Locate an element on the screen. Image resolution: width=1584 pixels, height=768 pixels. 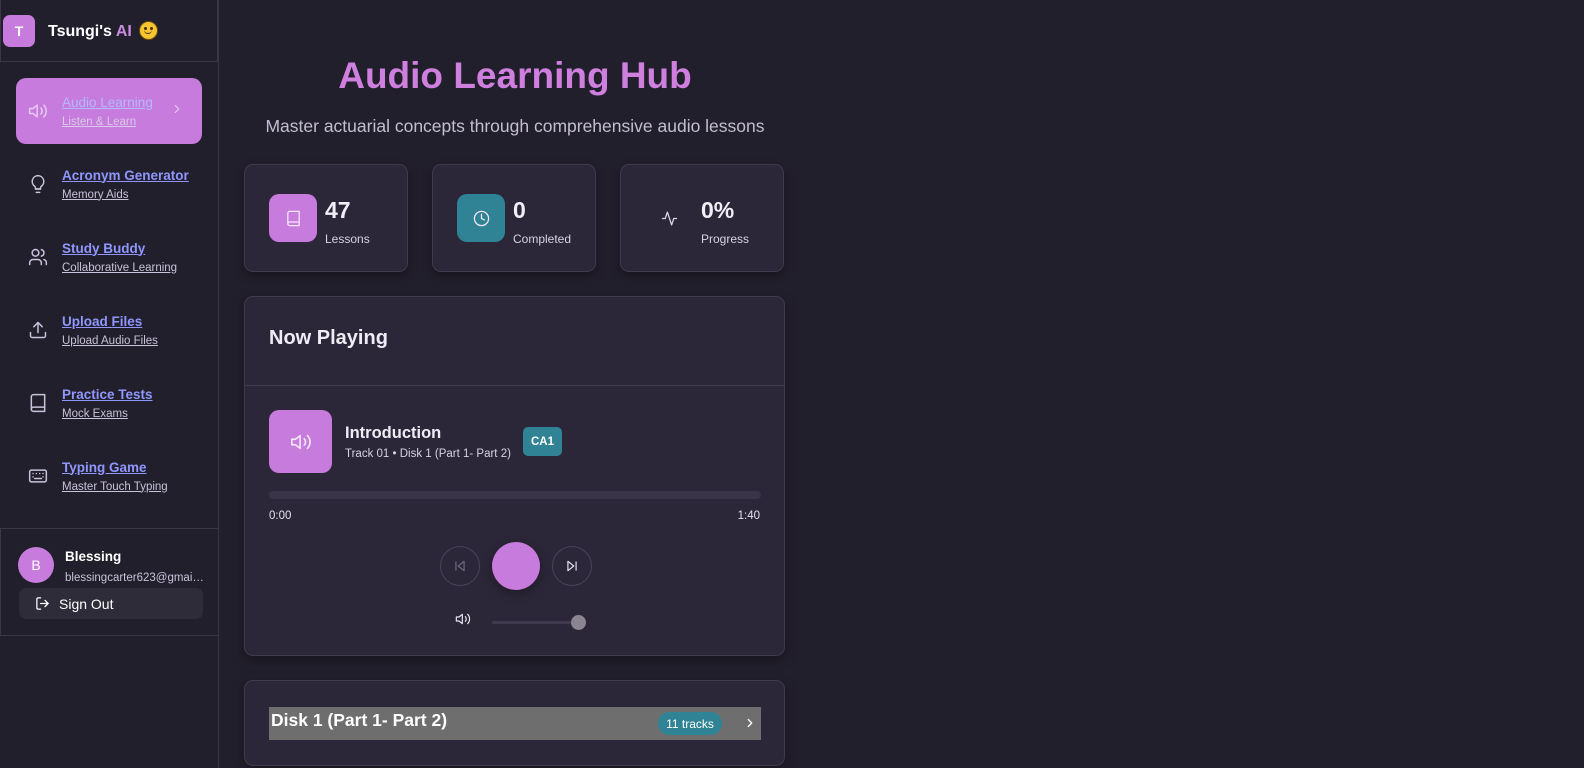
user-email: blessingcarter623@gmail.com is located at coordinates (135, 578).